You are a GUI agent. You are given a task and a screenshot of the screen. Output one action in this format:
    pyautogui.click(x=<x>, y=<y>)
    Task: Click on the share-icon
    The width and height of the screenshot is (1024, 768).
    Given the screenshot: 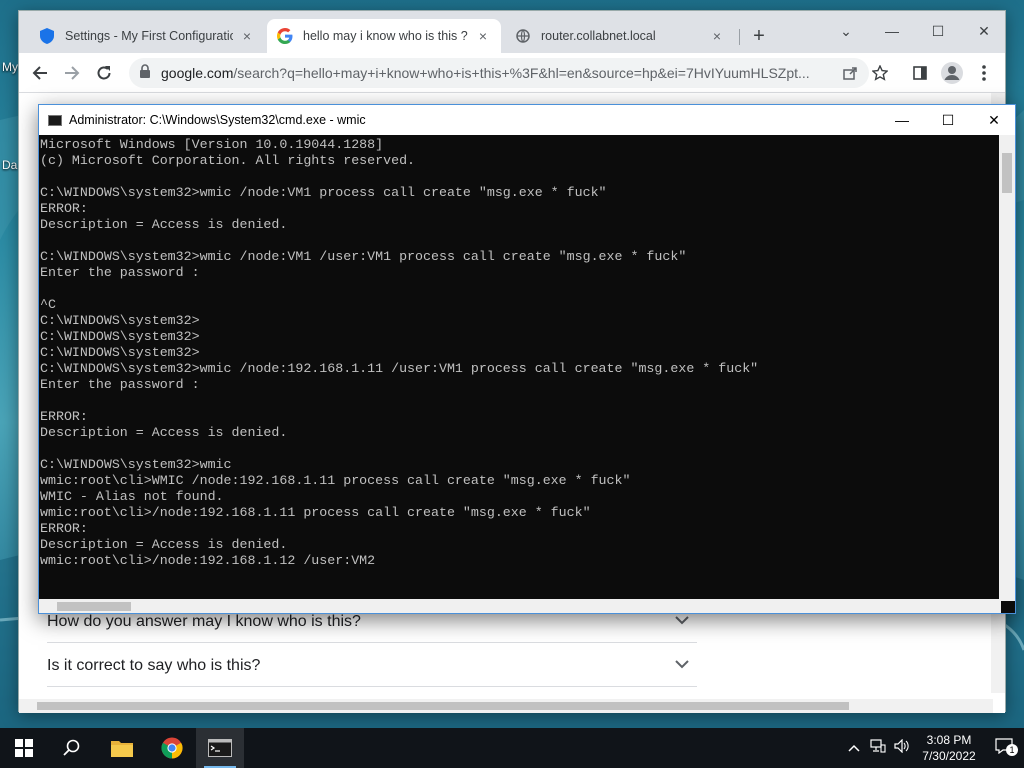 What is the action you would take?
    pyautogui.click(x=850, y=73)
    